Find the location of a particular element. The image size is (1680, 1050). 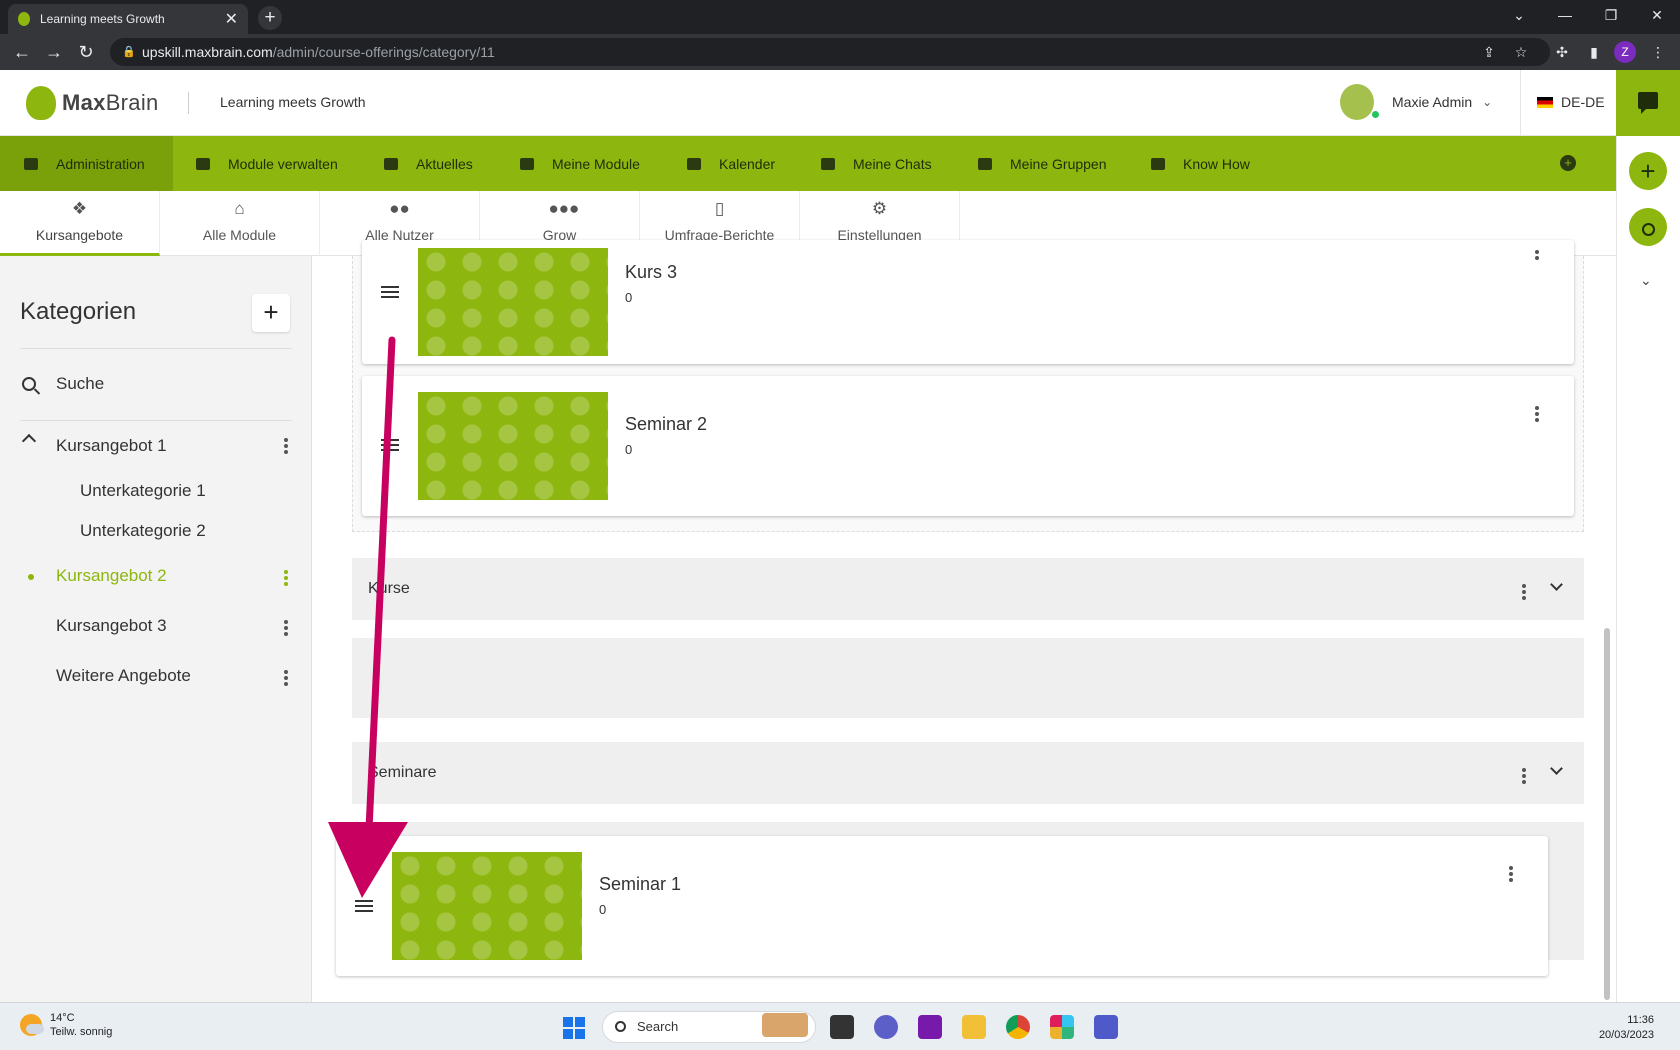

system-clock: 11:36 20/03/2023 is located at coordinates (1622, 1028).